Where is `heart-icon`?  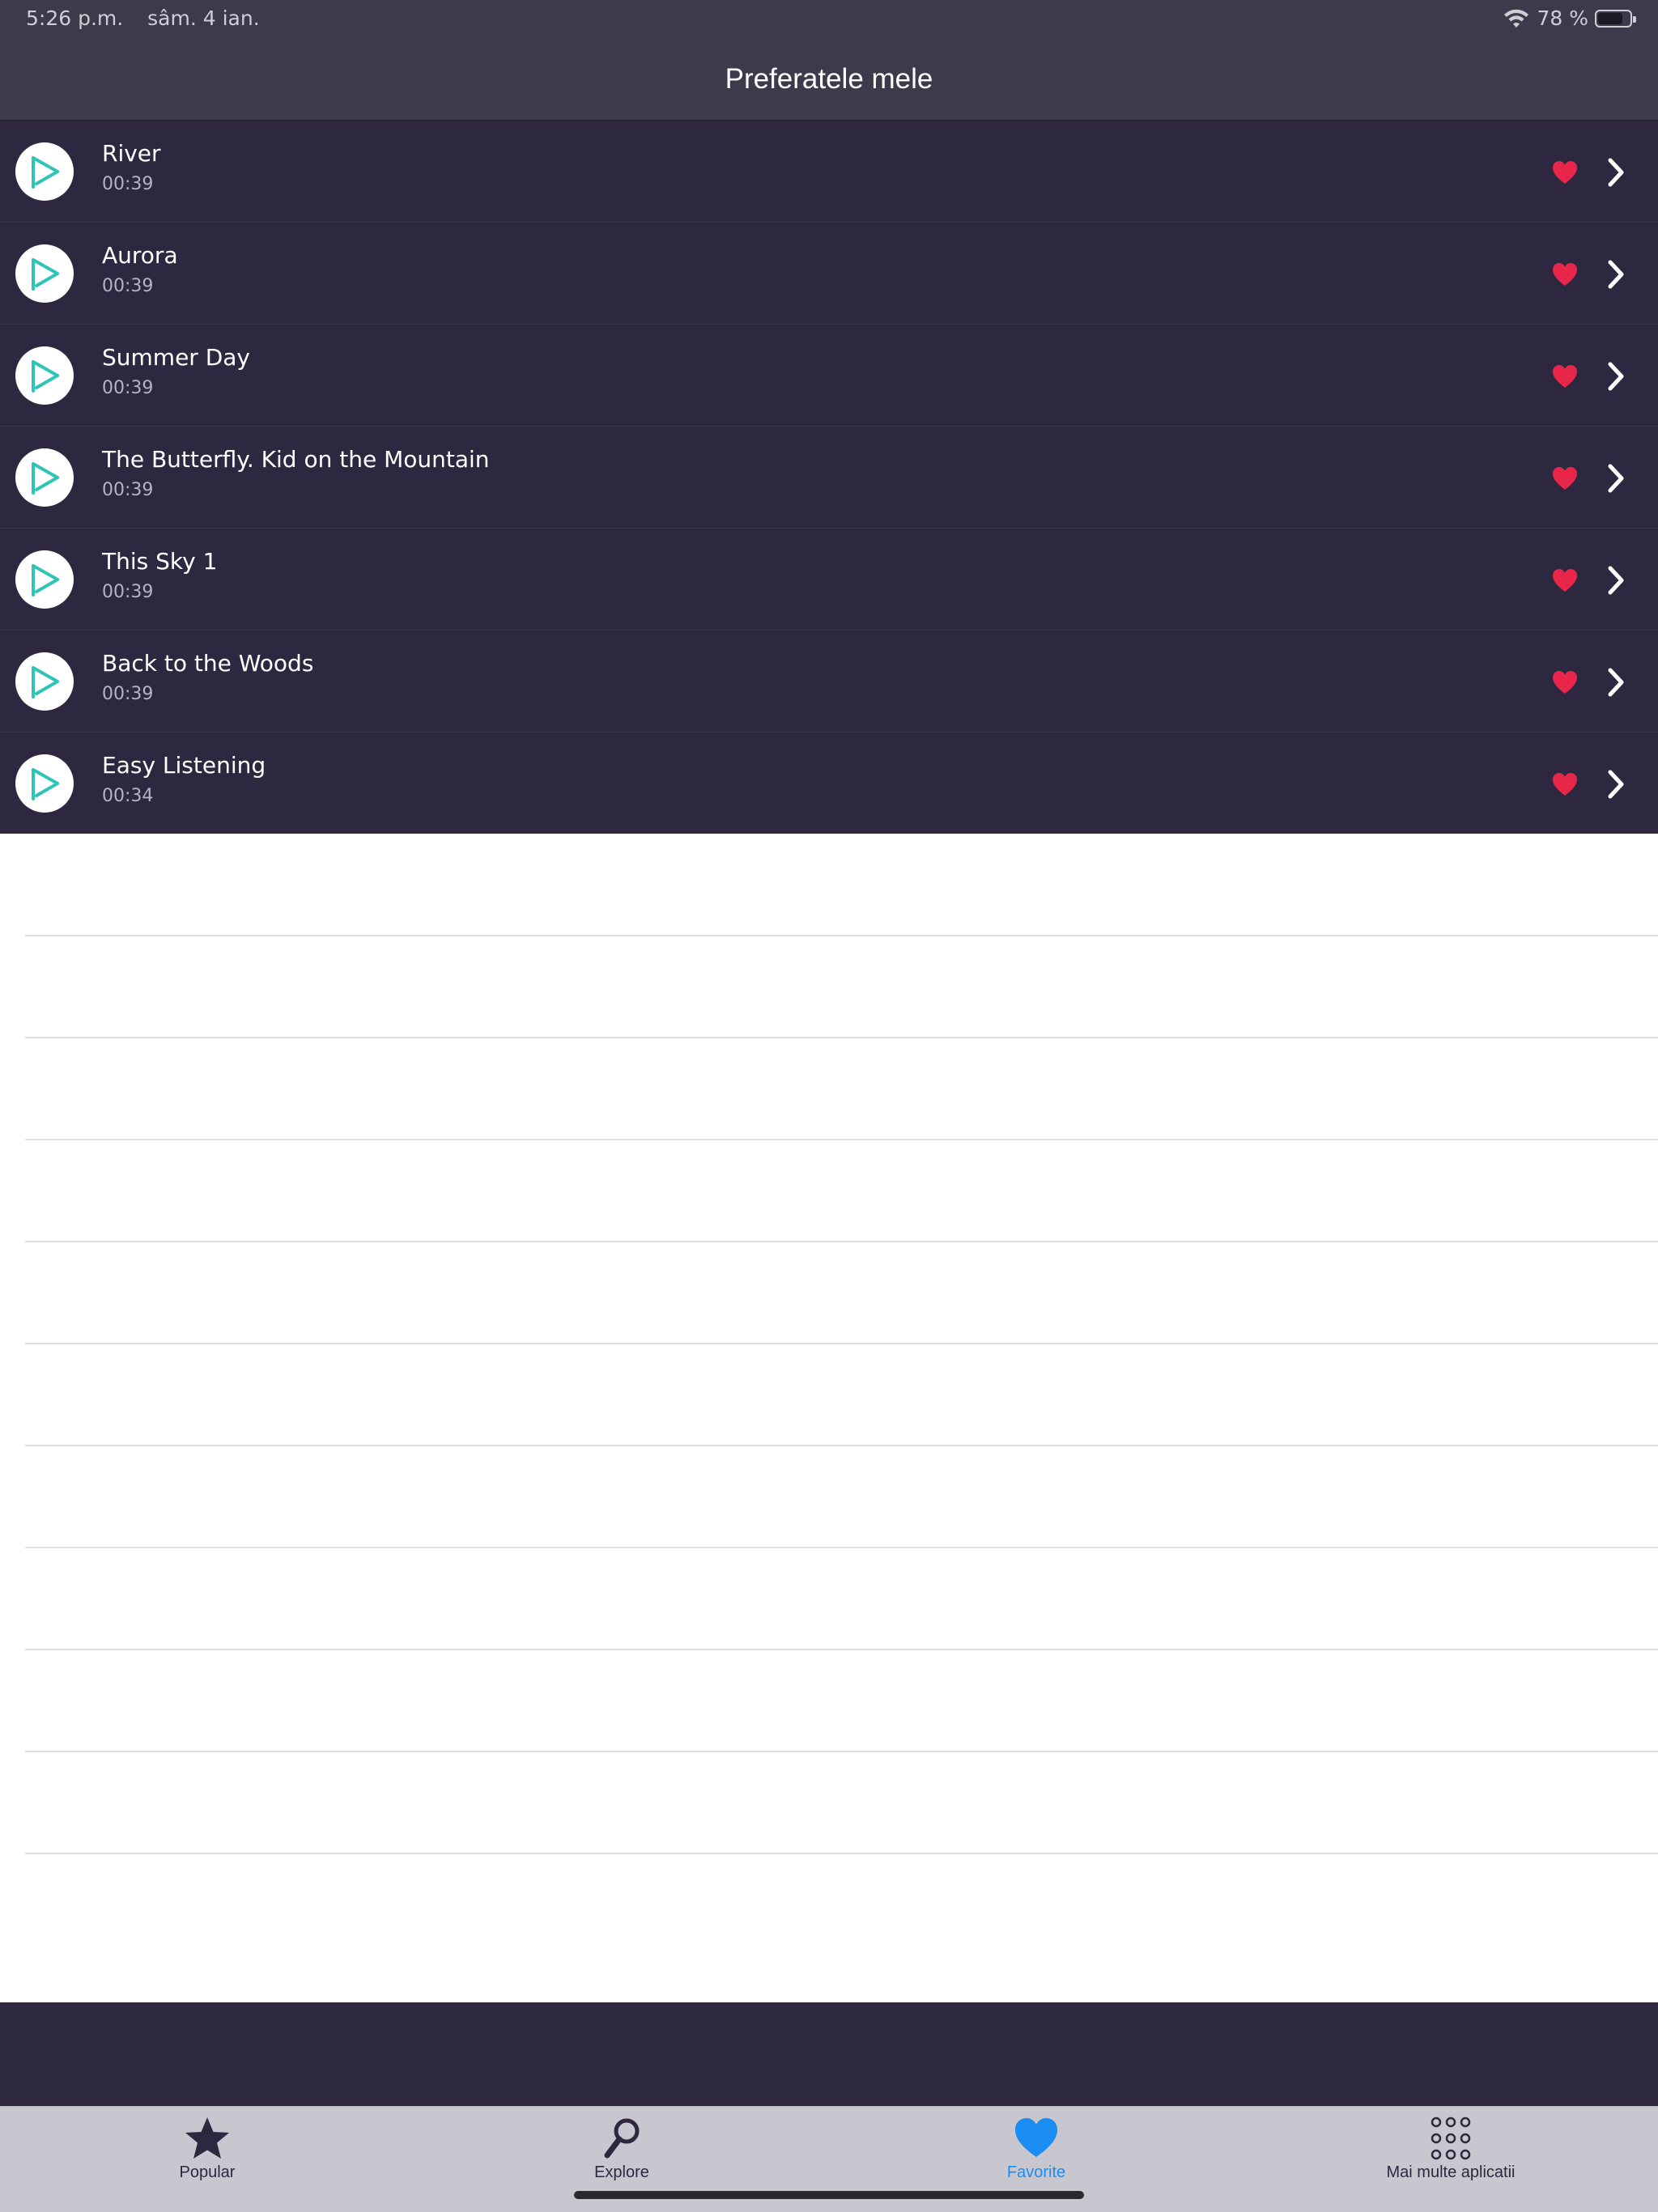
heart-icon is located at coordinates (1036, 2137).